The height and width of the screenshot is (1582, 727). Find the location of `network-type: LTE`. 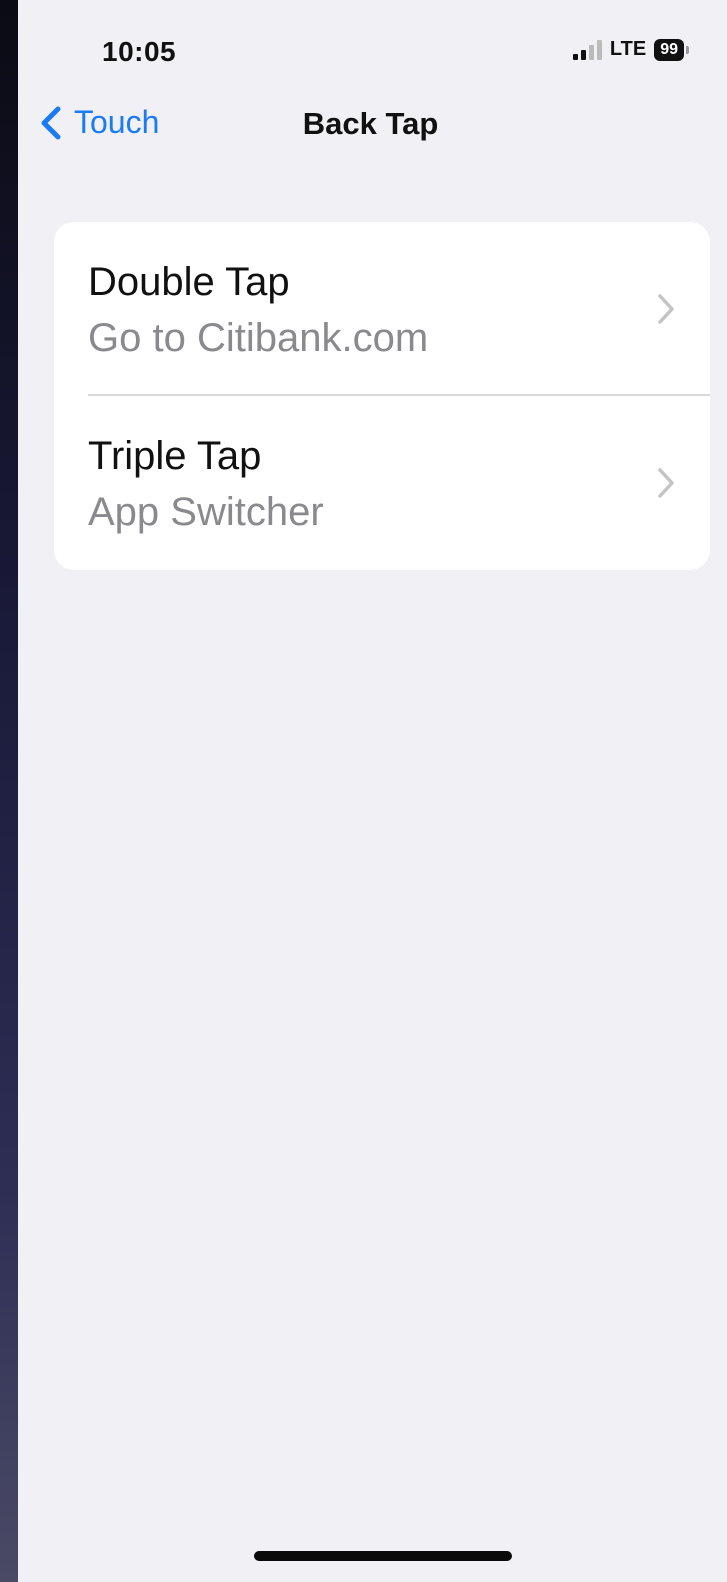

network-type: LTE is located at coordinates (628, 49).